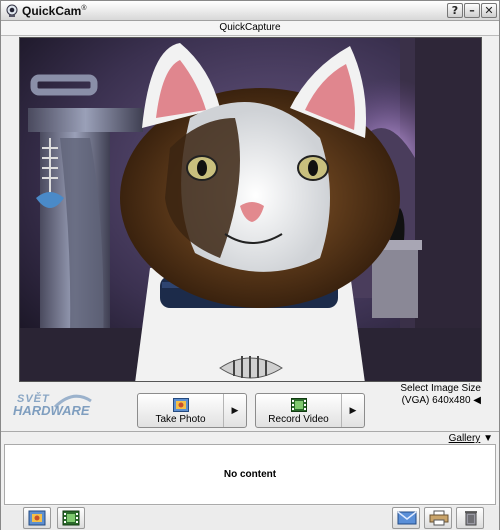 This screenshot has width=500, height=530. I want to click on photo-filter-button, so click(37, 518).